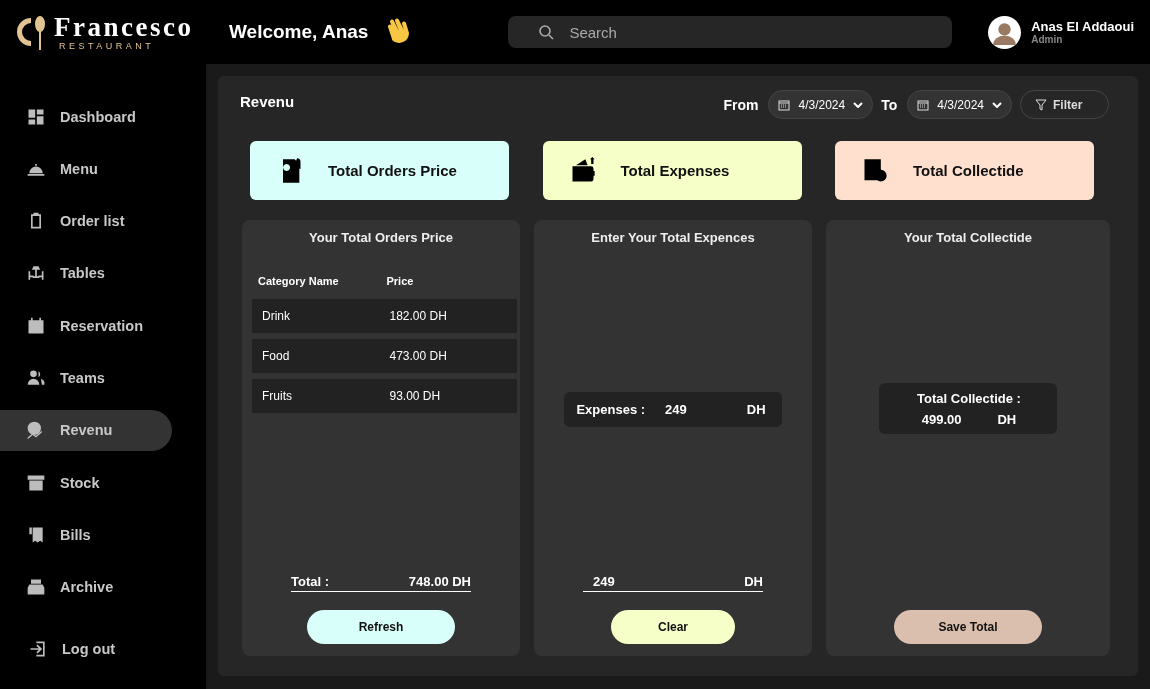 The height and width of the screenshot is (689, 1150). What do you see at coordinates (86, 430) in the screenshot?
I see `sidebar-item: Revenu` at bounding box center [86, 430].